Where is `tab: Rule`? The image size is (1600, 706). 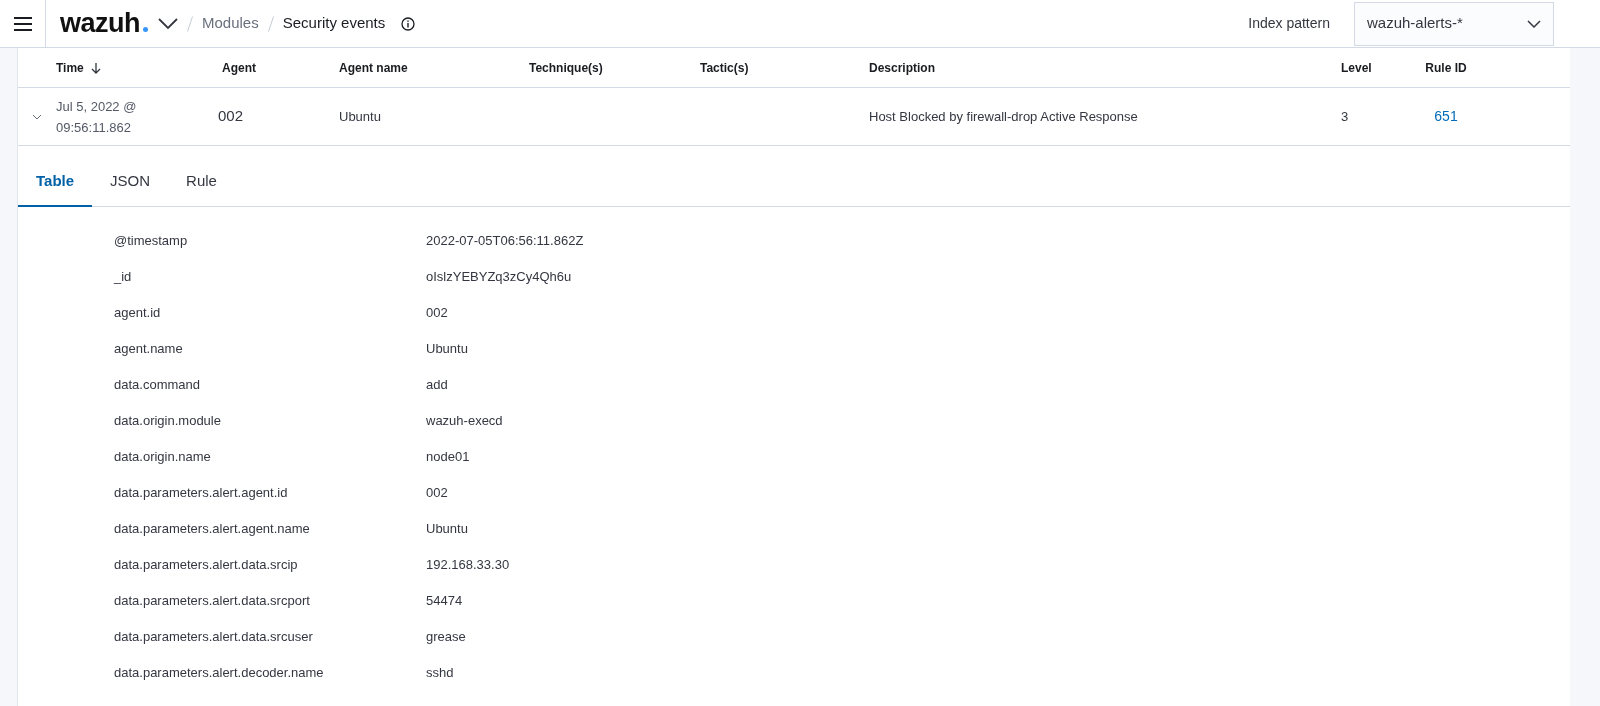
tab: Rule is located at coordinates (201, 182).